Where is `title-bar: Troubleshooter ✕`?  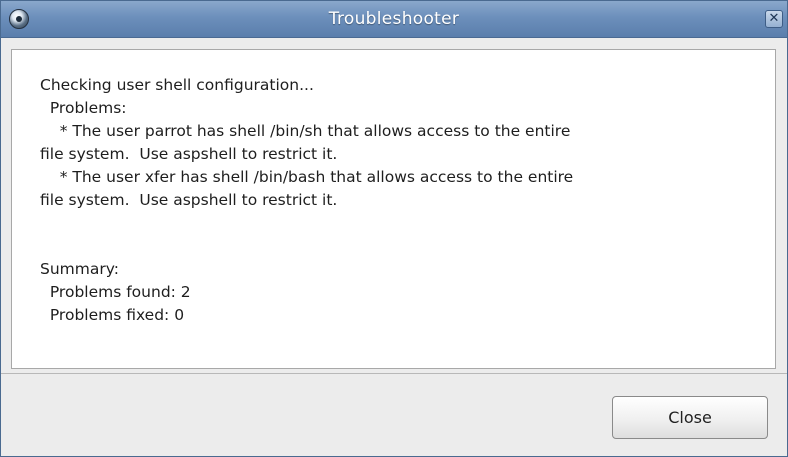
title-bar: Troubleshooter ✕ is located at coordinates (394, 19).